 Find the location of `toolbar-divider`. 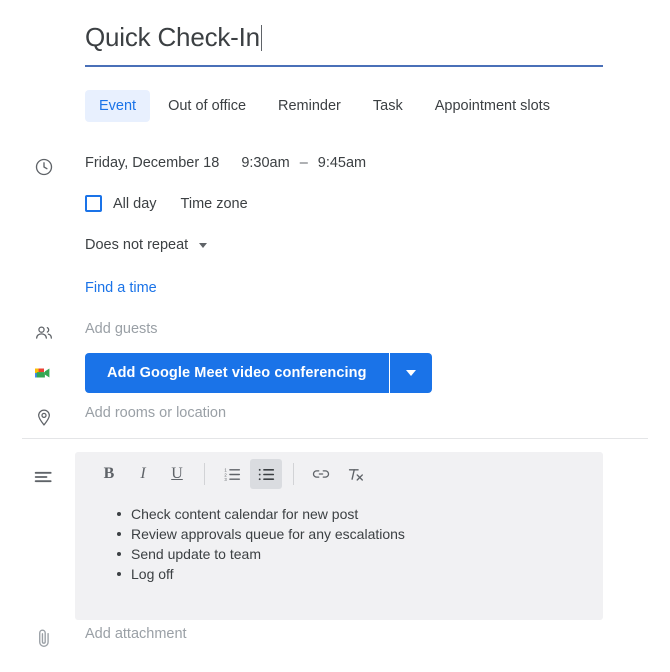

toolbar-divider is located at coordinates (204, 474).